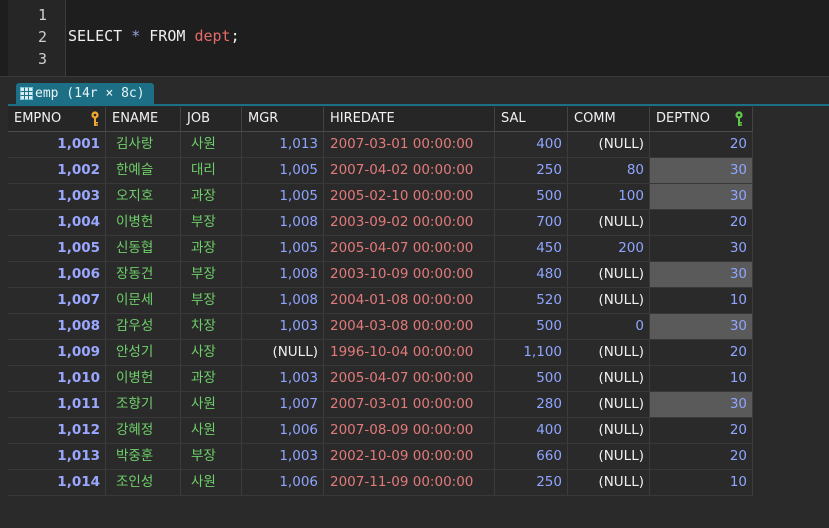  Describe the element at coordinates (409, 144) in the screenshot. I see `cell-hiredate: 2007-03-01 00:00:00` at that location.